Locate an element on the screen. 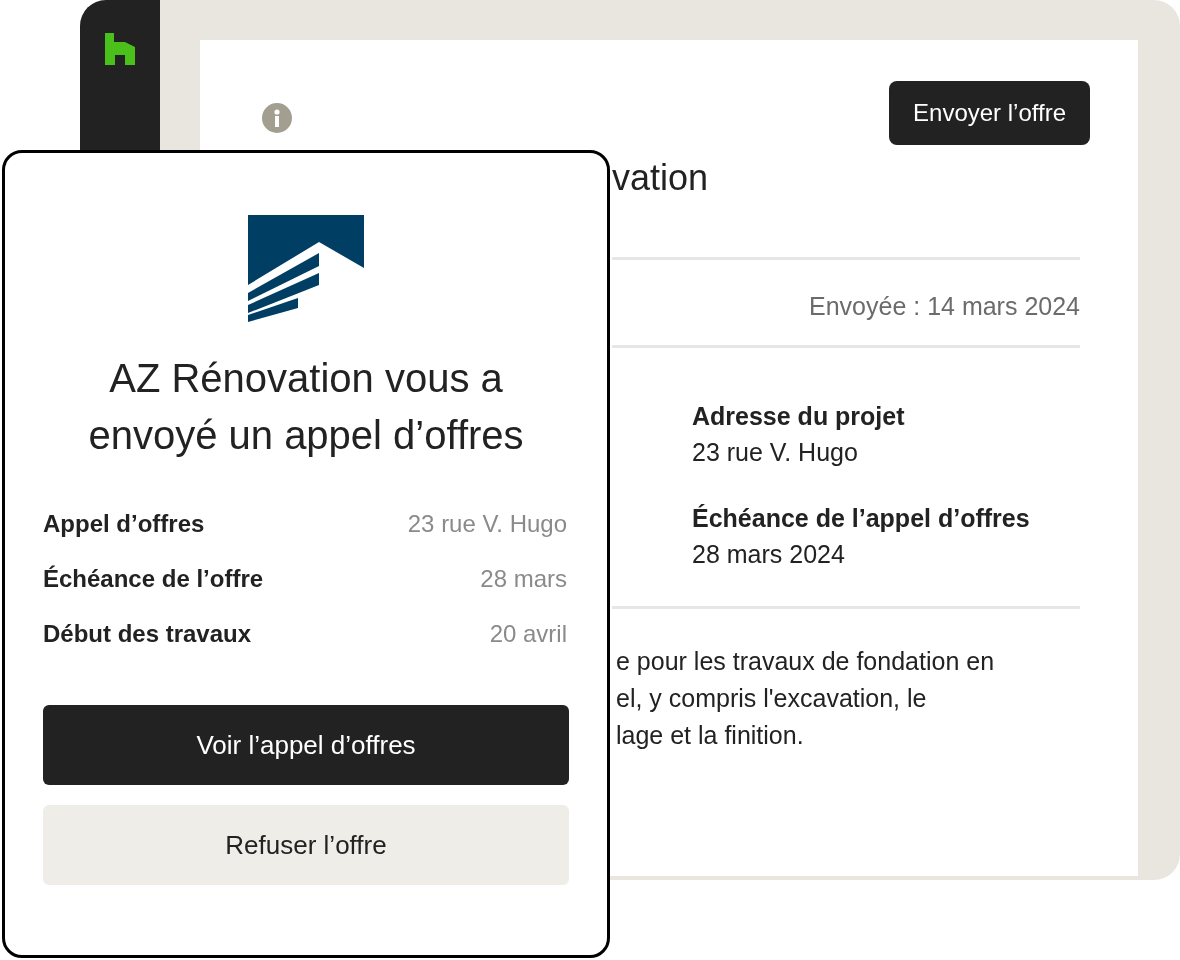 This screenshot has width=1180, height=960. row-value: 20 avril is located at coordinates (528, 634).